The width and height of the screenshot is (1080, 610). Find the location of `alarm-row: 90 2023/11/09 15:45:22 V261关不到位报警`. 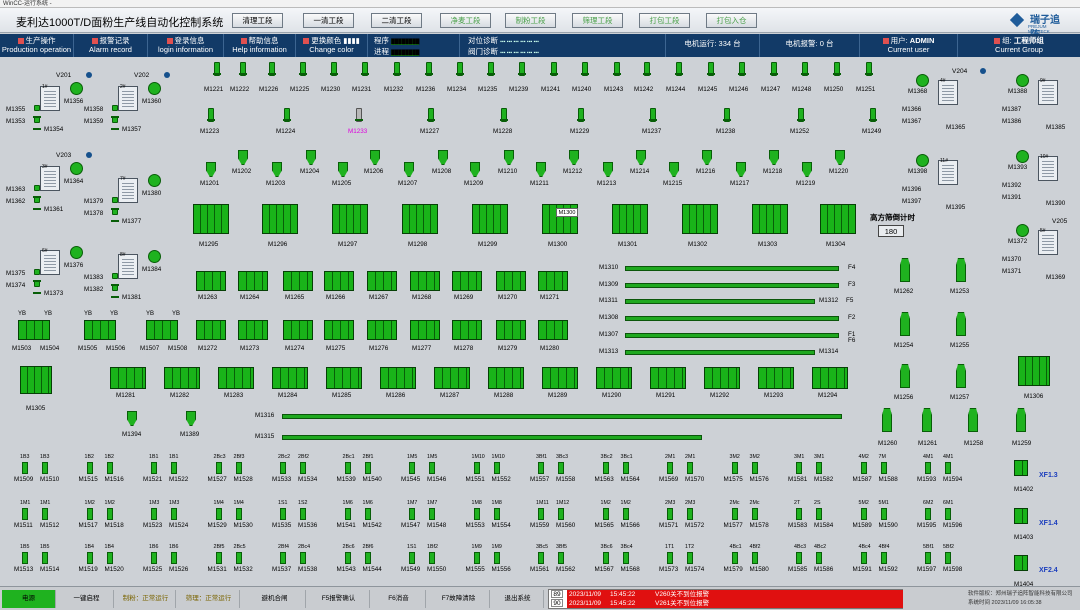

alarm-row: 90 2023/11/09 15:45:22 V261关不到位报警 is located at coordinates (726, 603).